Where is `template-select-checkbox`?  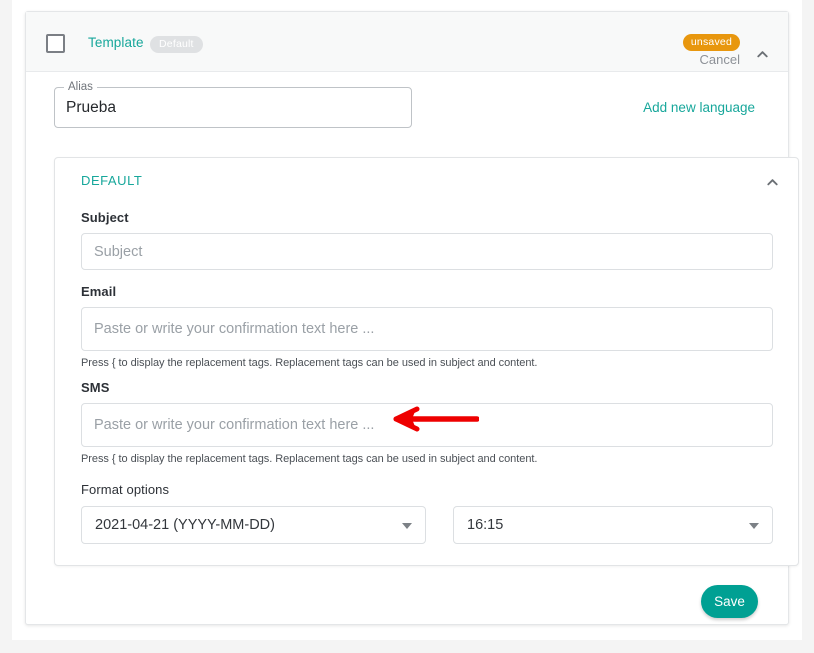 template-select-checkbox is located at coordinates (55, 43).